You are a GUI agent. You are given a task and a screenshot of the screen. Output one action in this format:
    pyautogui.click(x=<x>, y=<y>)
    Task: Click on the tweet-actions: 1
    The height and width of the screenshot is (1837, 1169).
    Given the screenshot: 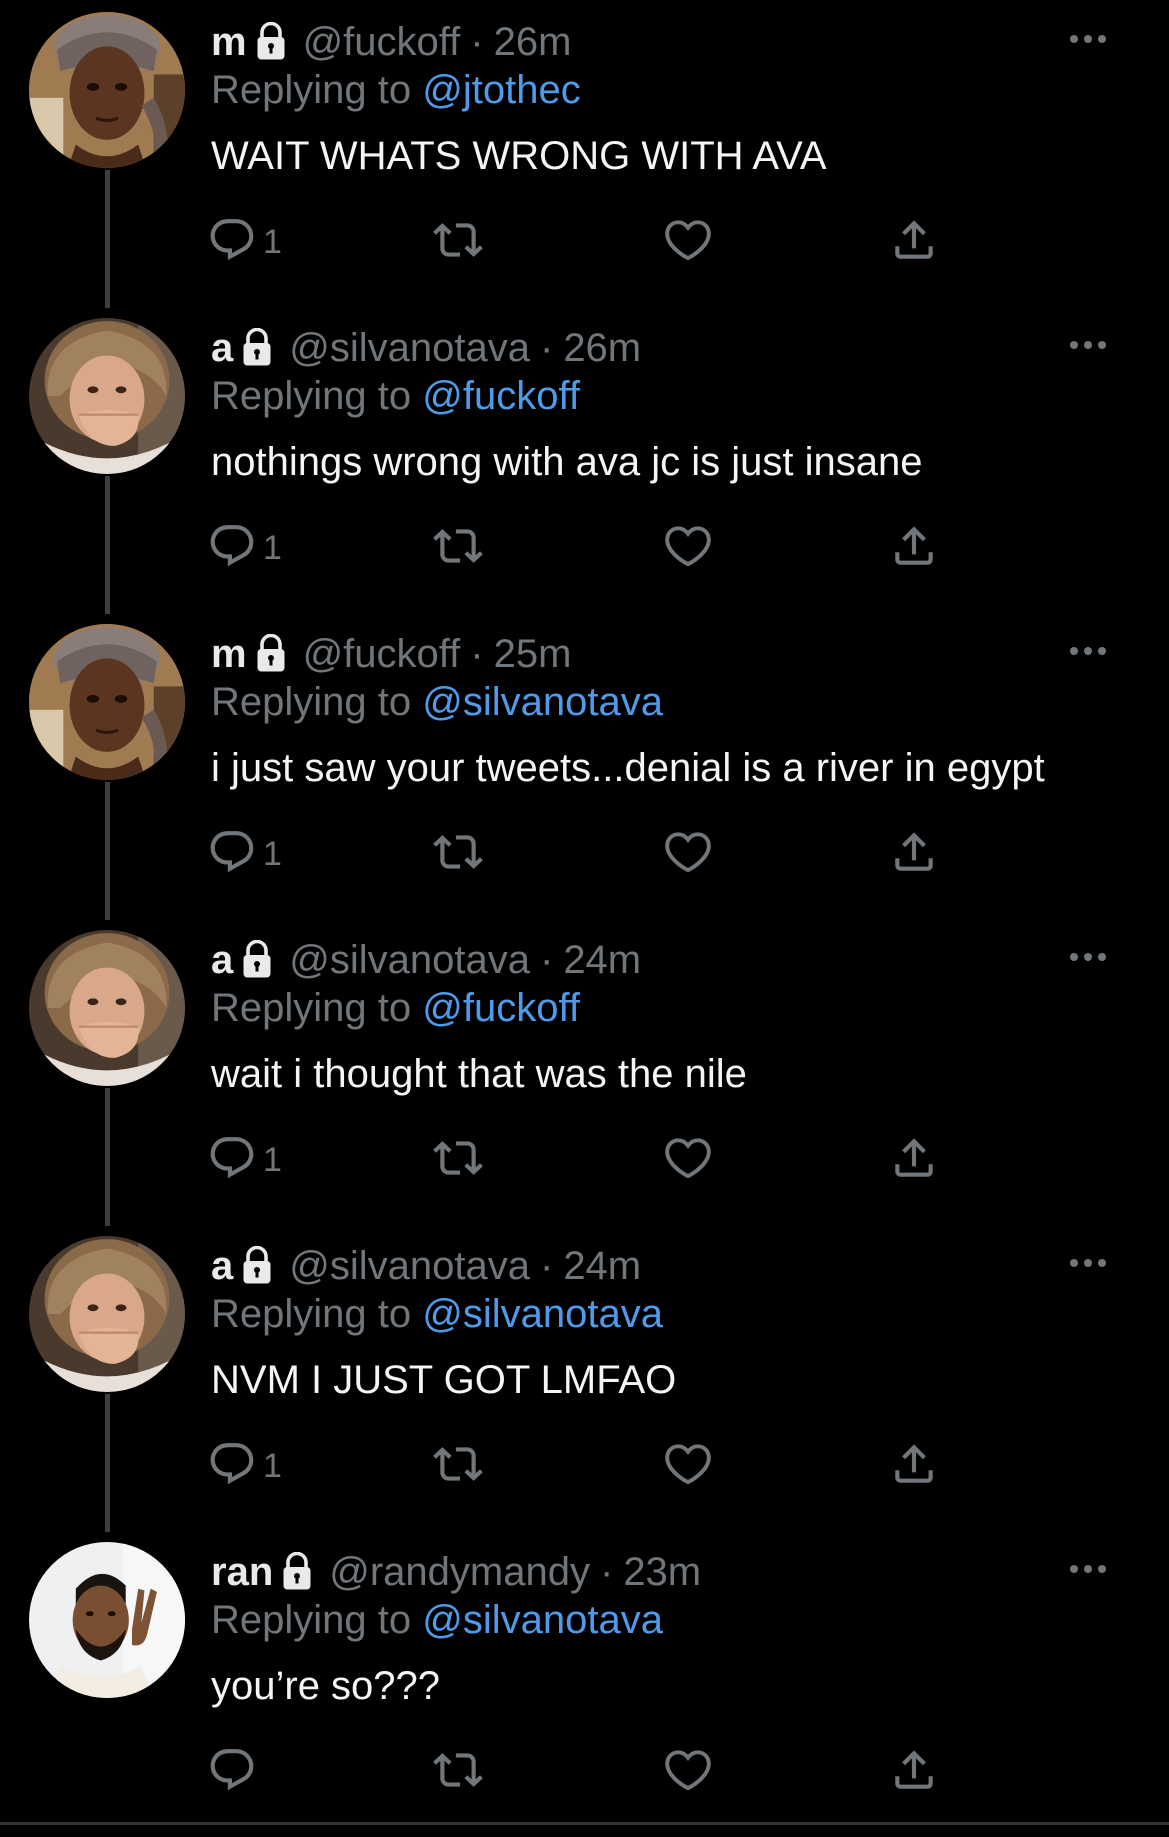 What is the action you would take?
    pyautogui.click(x=590, y=242)
    